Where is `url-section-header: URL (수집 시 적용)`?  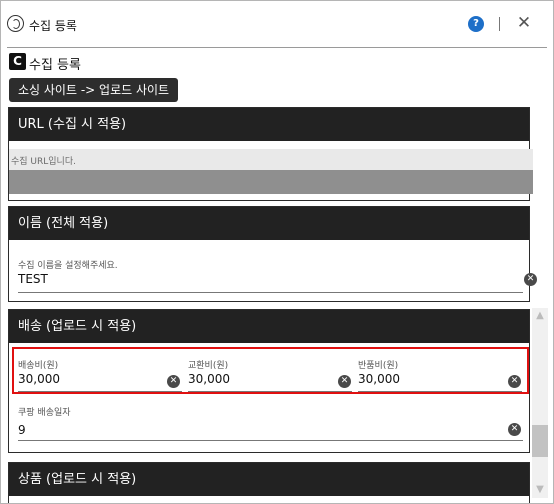 url-section-header: URL (수집 시 적용) is located at coordinates (269, 124).